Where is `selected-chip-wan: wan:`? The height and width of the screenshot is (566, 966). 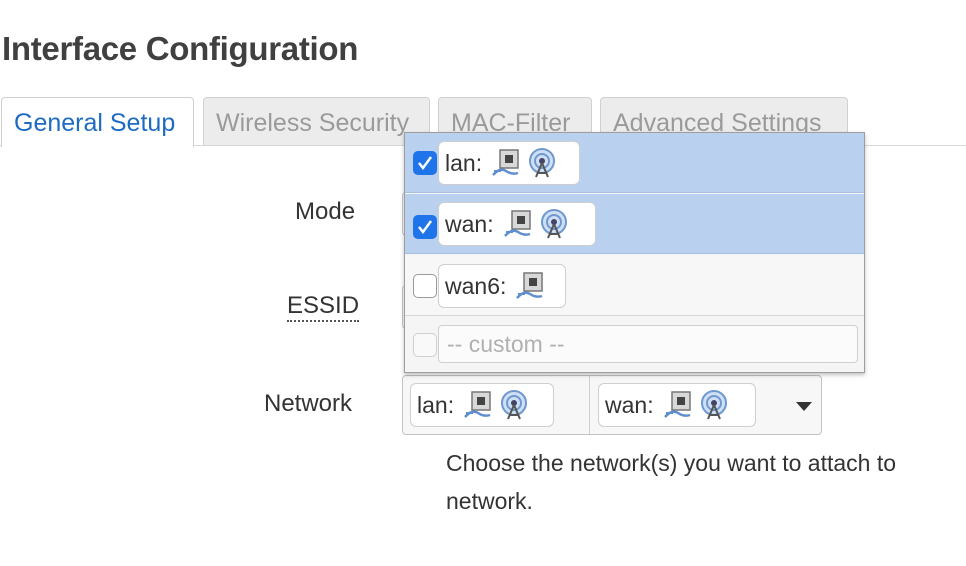
selected-chip-wan: wan: is located at coordinates (677, 405).